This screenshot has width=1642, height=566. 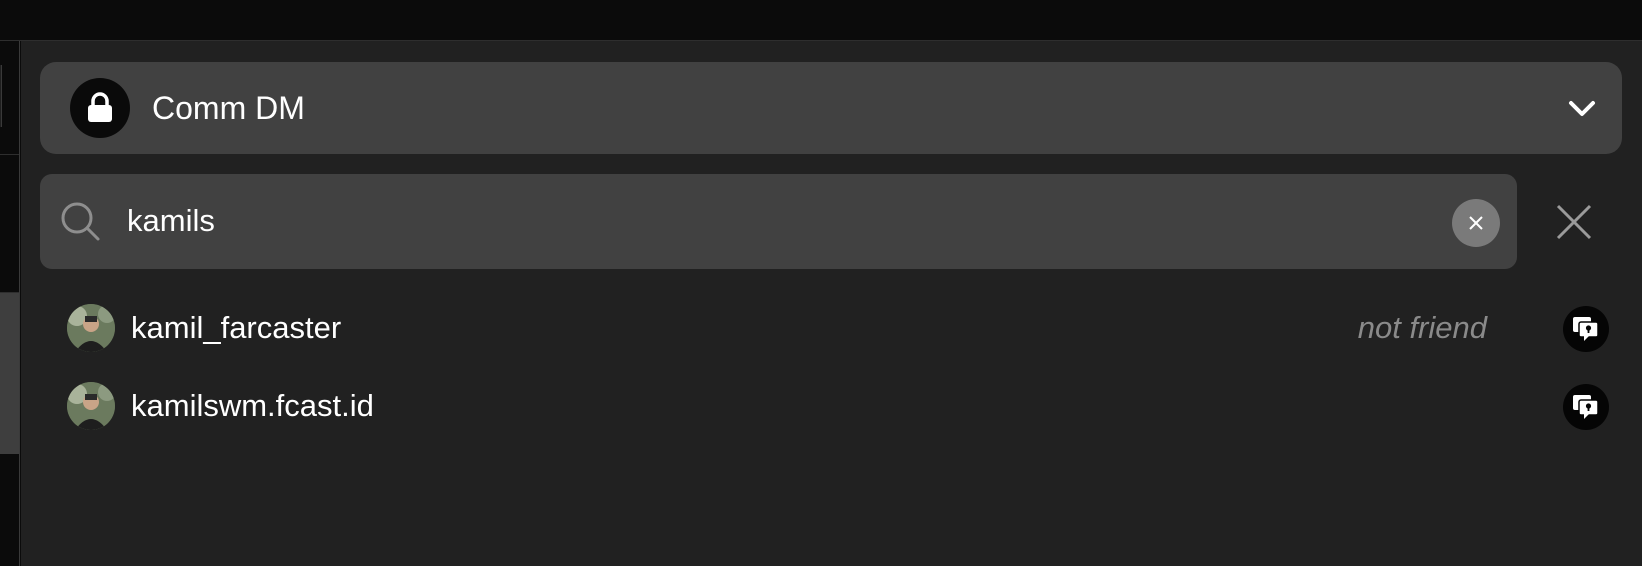 What do you see at coordinates (821, 20) in the screenshot?
I see `window-top-bar` at bounding box center [821, 20].